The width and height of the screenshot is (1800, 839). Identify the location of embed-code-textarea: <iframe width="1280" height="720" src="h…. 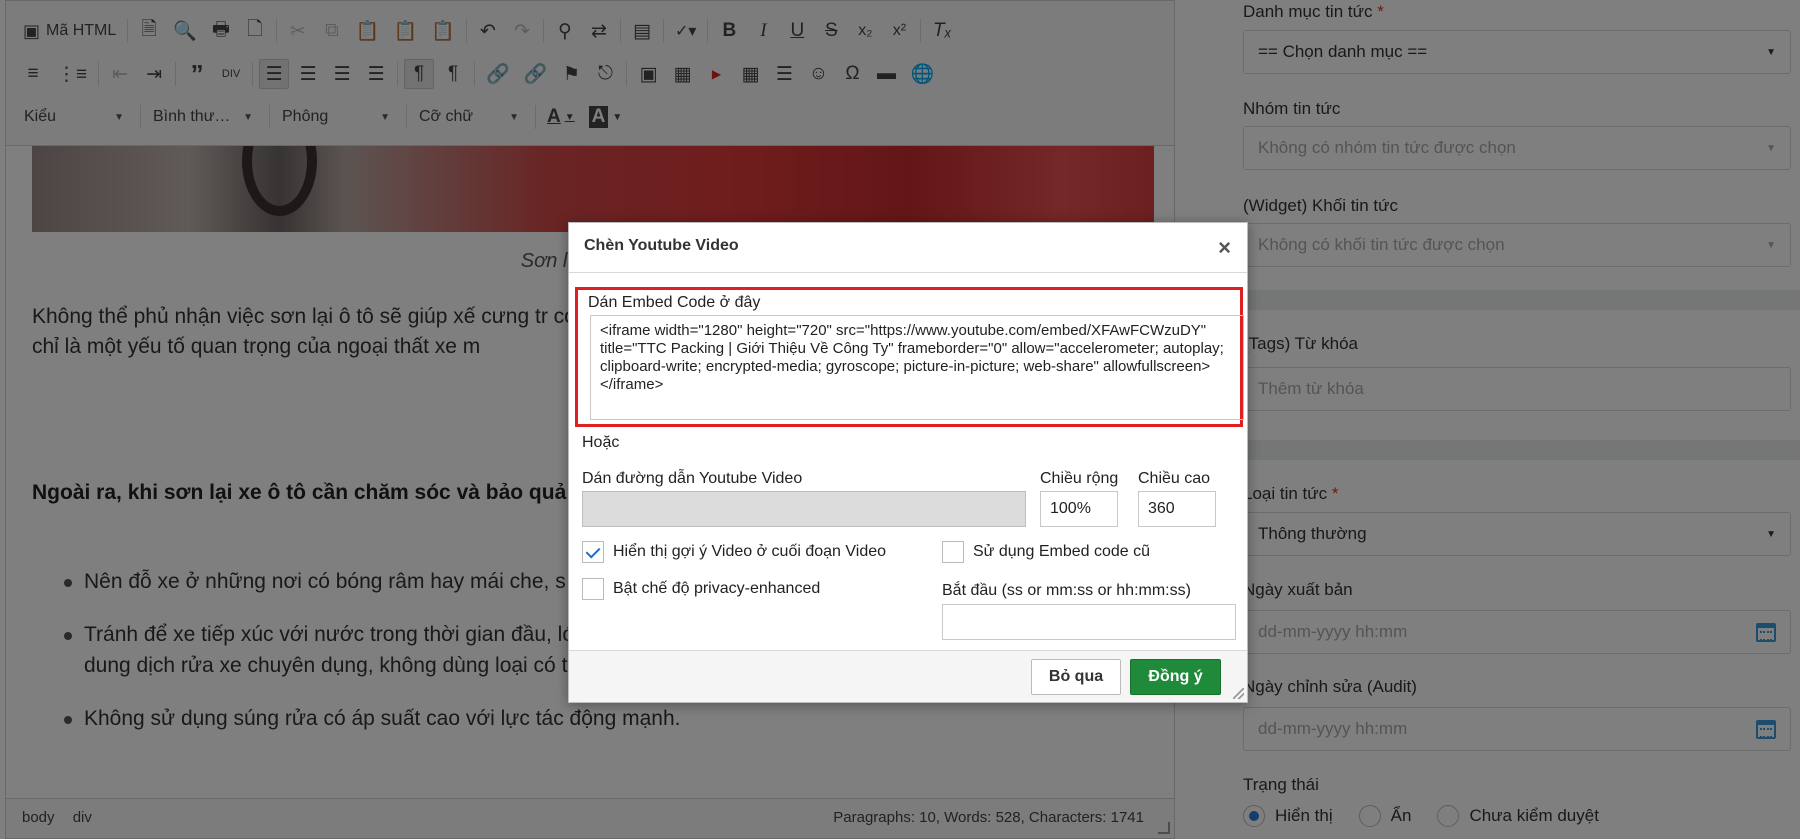
(917, 367).